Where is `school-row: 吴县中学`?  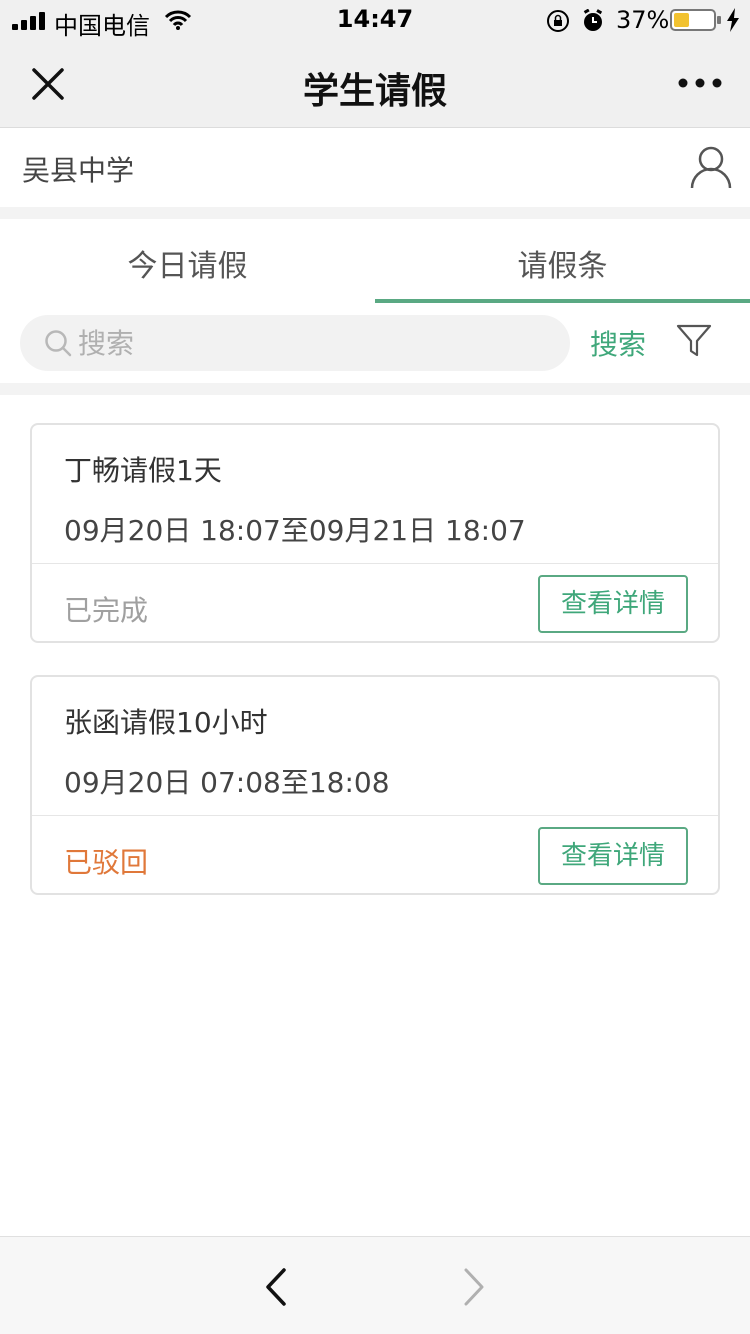 school-row: 吴县中学 is located at coordinates (375, 168).